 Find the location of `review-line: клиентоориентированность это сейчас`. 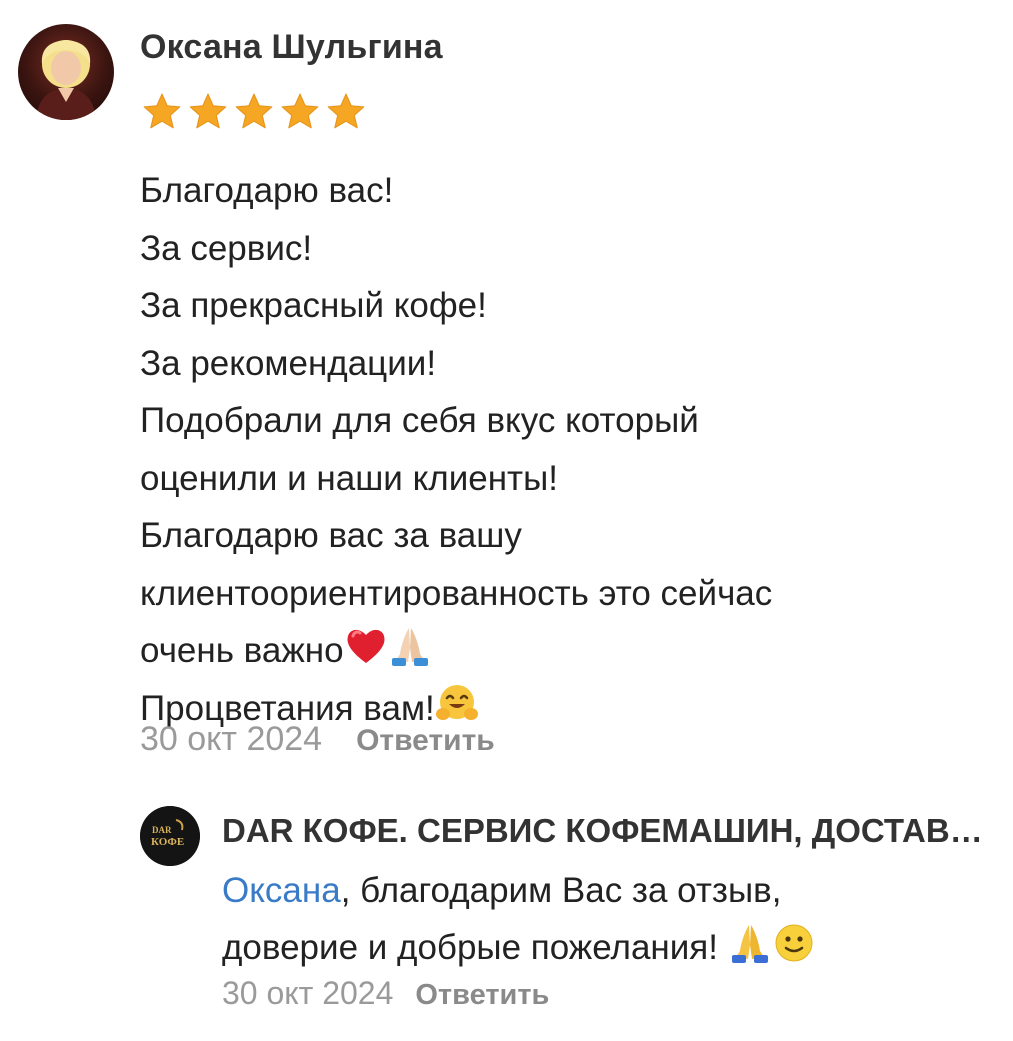

review-line: клиентоориентированность это сейчас is located at coordinates (456, 593).